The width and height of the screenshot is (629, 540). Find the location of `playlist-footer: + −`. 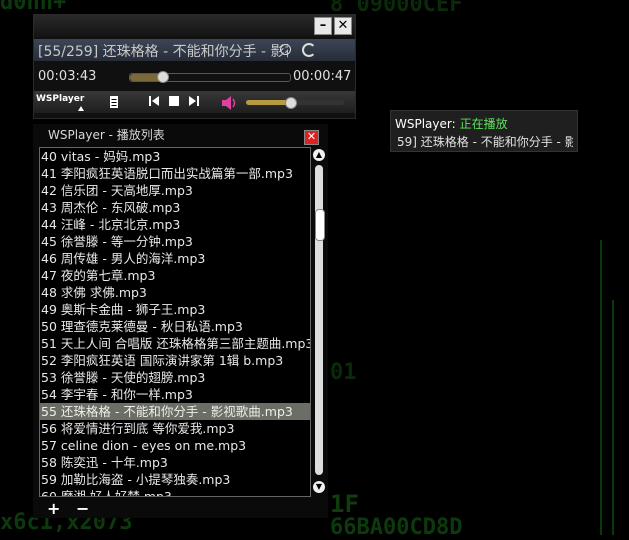

playlist-footer: + − is located at coordinates (68, 508).